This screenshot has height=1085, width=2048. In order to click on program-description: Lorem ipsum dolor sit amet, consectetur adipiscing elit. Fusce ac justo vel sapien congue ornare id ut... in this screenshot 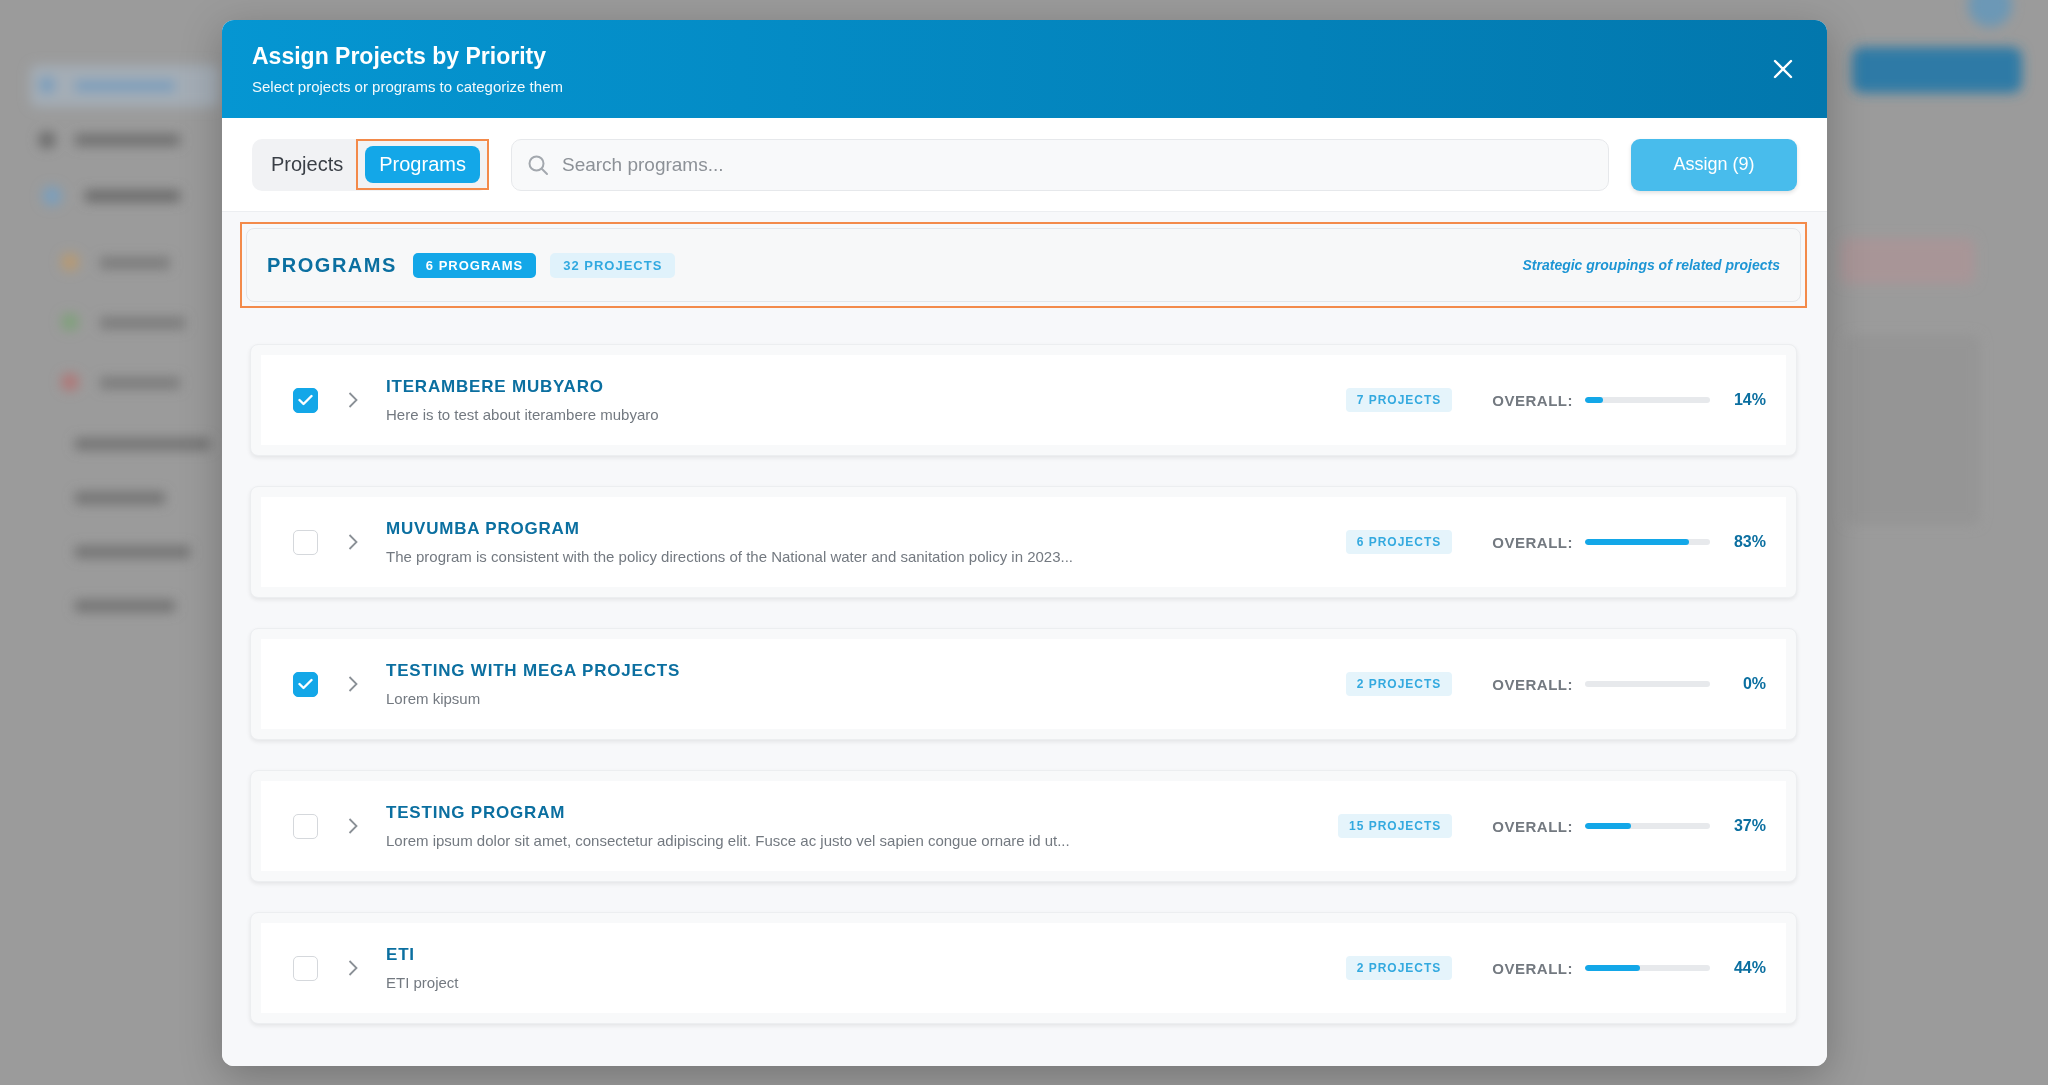, I will do `click(728, 840)`.